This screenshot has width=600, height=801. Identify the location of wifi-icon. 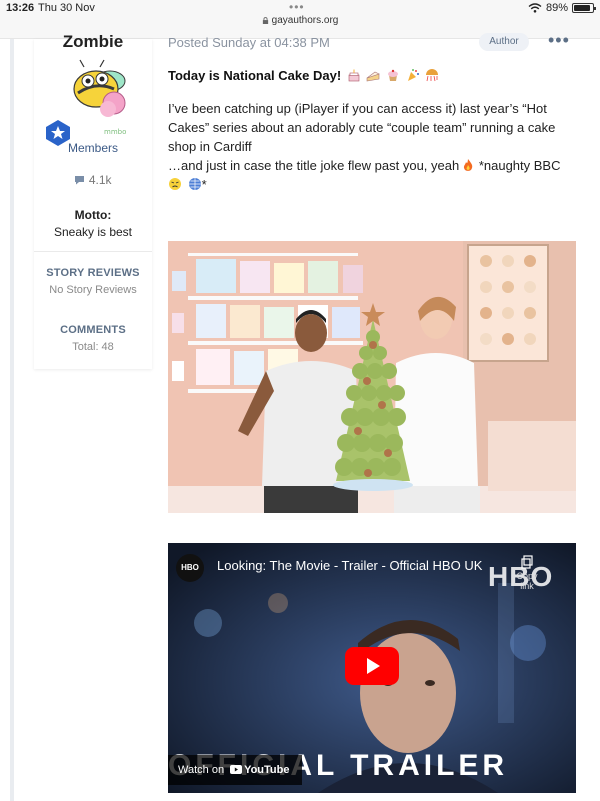
(535, 8).